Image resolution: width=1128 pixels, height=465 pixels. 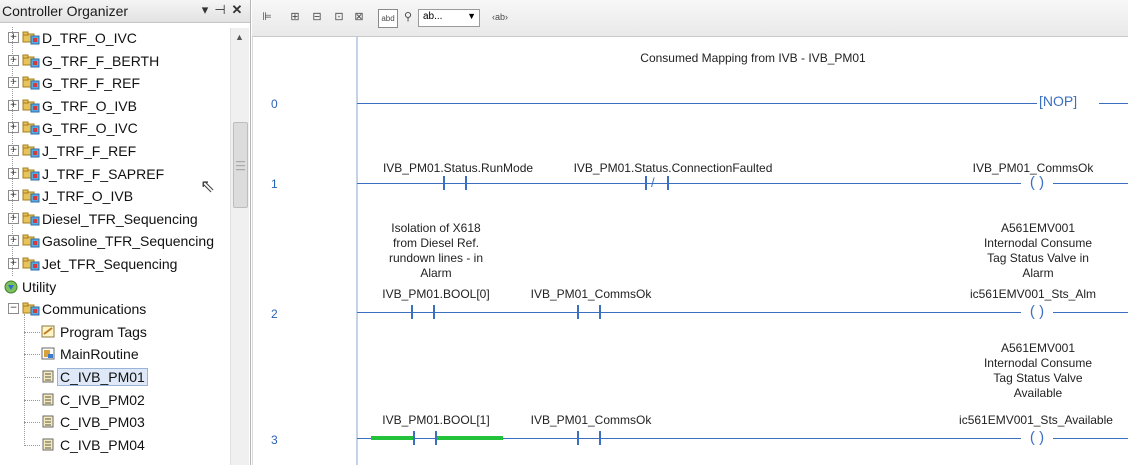 What do you see at coordinates (65, 11) in the screenshot?
I see `organizer-title: Controller Organizer` at bounding box center [65, 11].